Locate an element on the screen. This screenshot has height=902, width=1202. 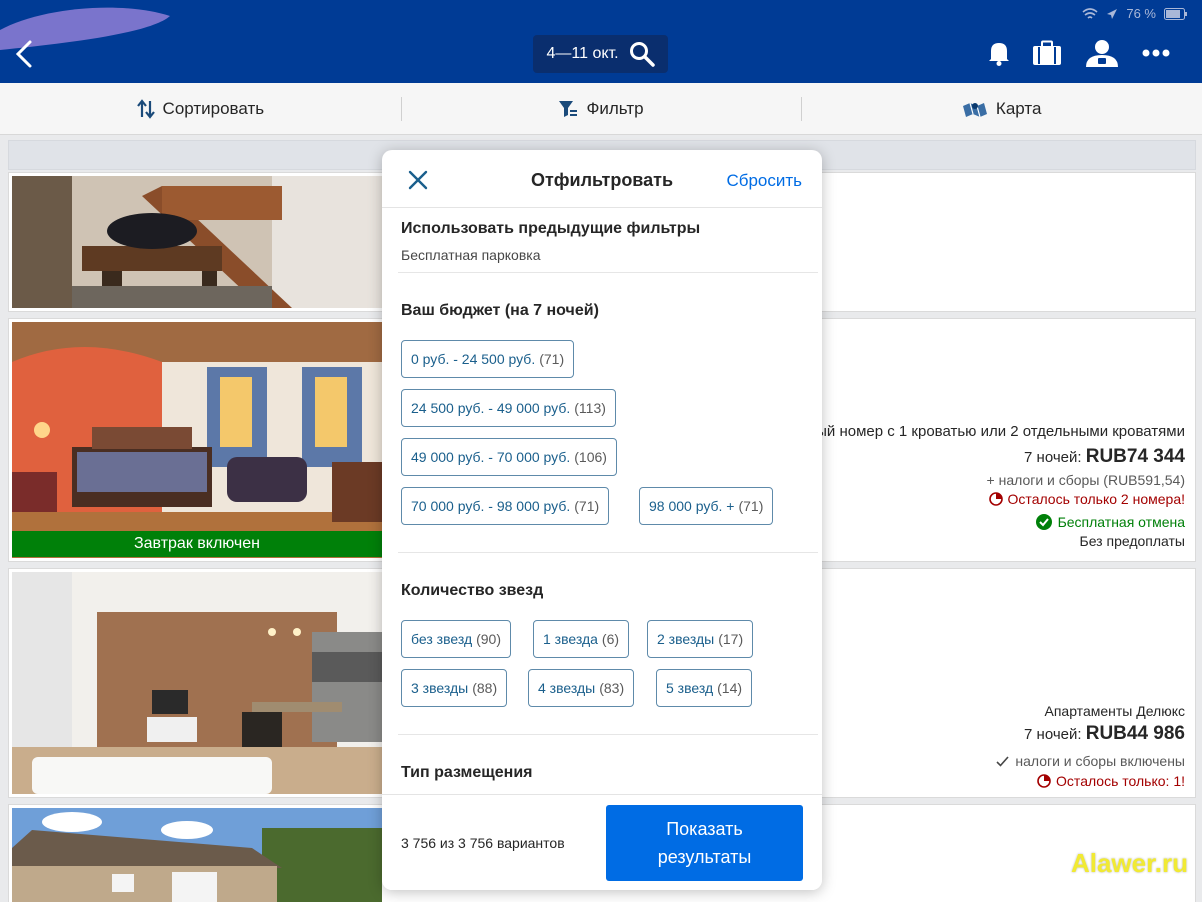
filter-icon is located at coordinates (568, 108).